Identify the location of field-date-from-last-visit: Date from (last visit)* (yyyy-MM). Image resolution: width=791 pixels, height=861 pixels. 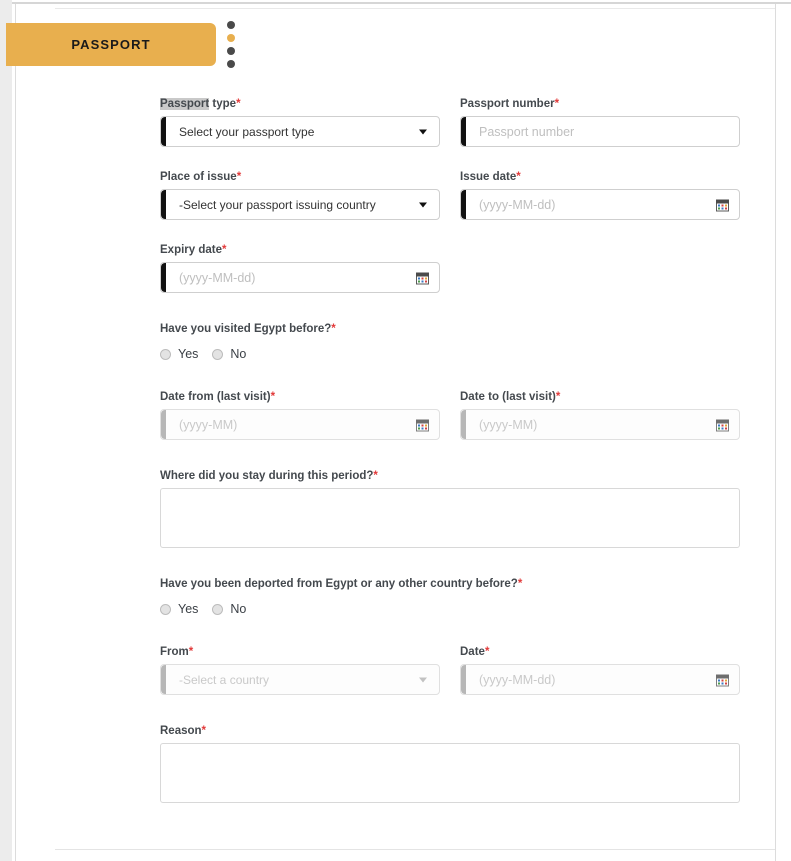
(300, 415).